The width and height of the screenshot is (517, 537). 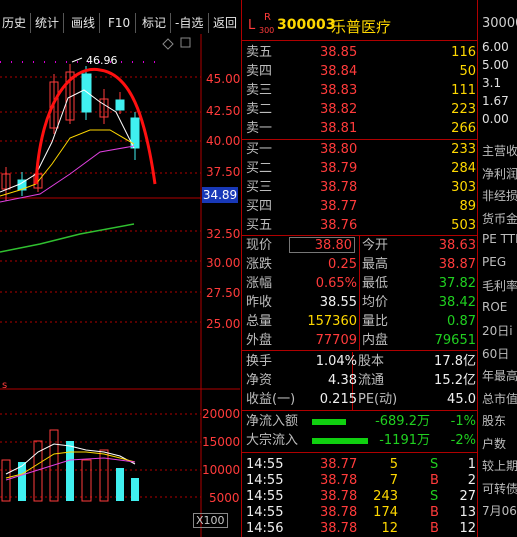 What do you see at coordinates (259, 321) in the screenshot?
I see `label-zl: 总量` at bounding box center [259, 321].